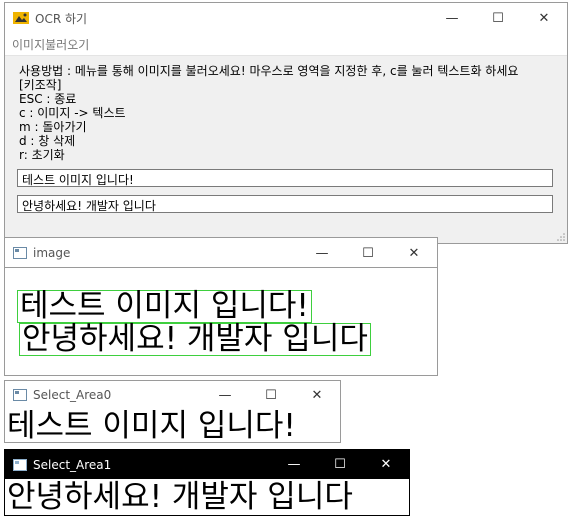  What do you see at coordinates (53, 127) in the screenshot?
I see `usage-line: m : 돌아가기` at bounding box center [53, 127].